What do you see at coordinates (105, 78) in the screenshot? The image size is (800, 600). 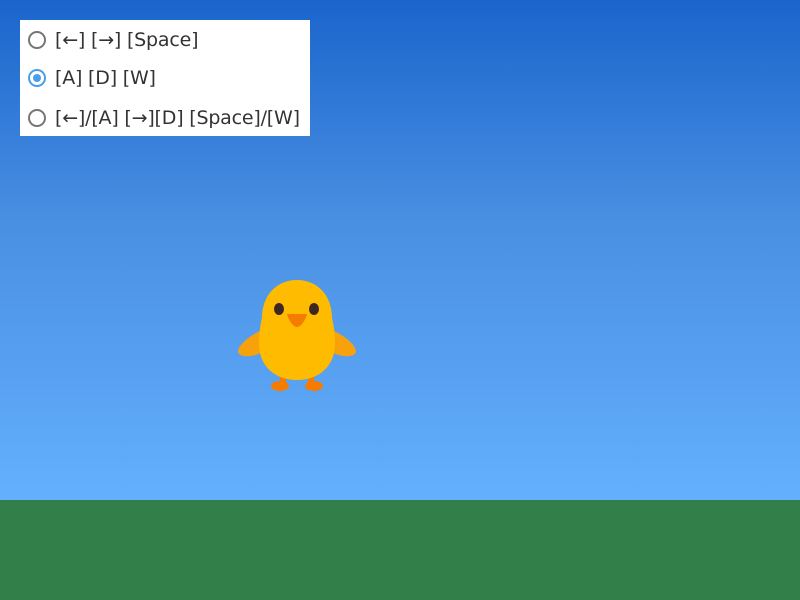 I see `control-option-label: [A] [D] [W]` at bounding box center [105, 78].